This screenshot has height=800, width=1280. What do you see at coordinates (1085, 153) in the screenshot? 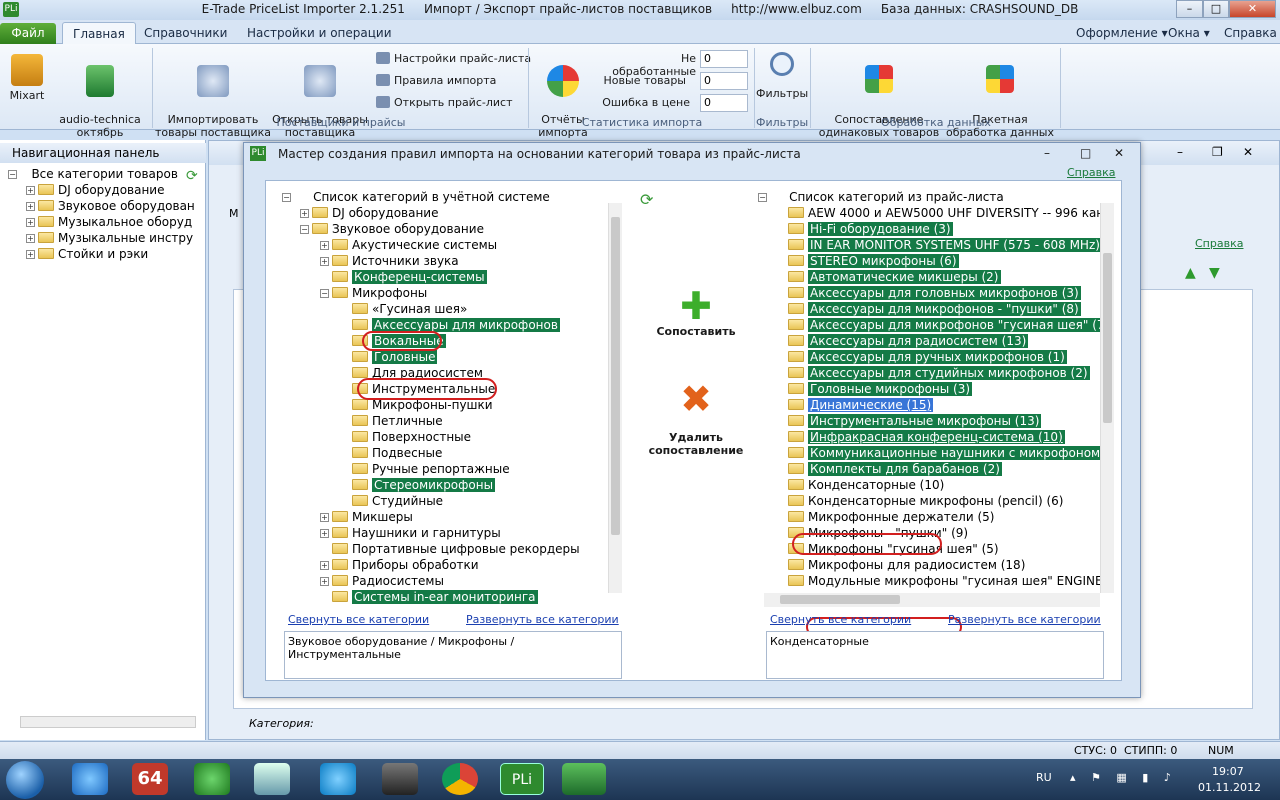
I see `dialog-maximize-button: □` at bounding box center [1085, 153].